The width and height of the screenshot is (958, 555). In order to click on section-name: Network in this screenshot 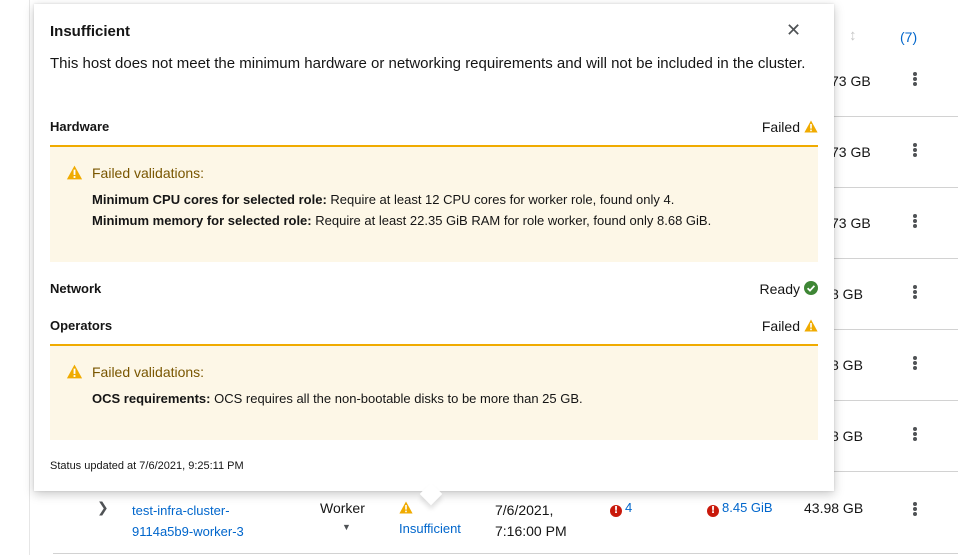, I will do `click(76, 288)`.